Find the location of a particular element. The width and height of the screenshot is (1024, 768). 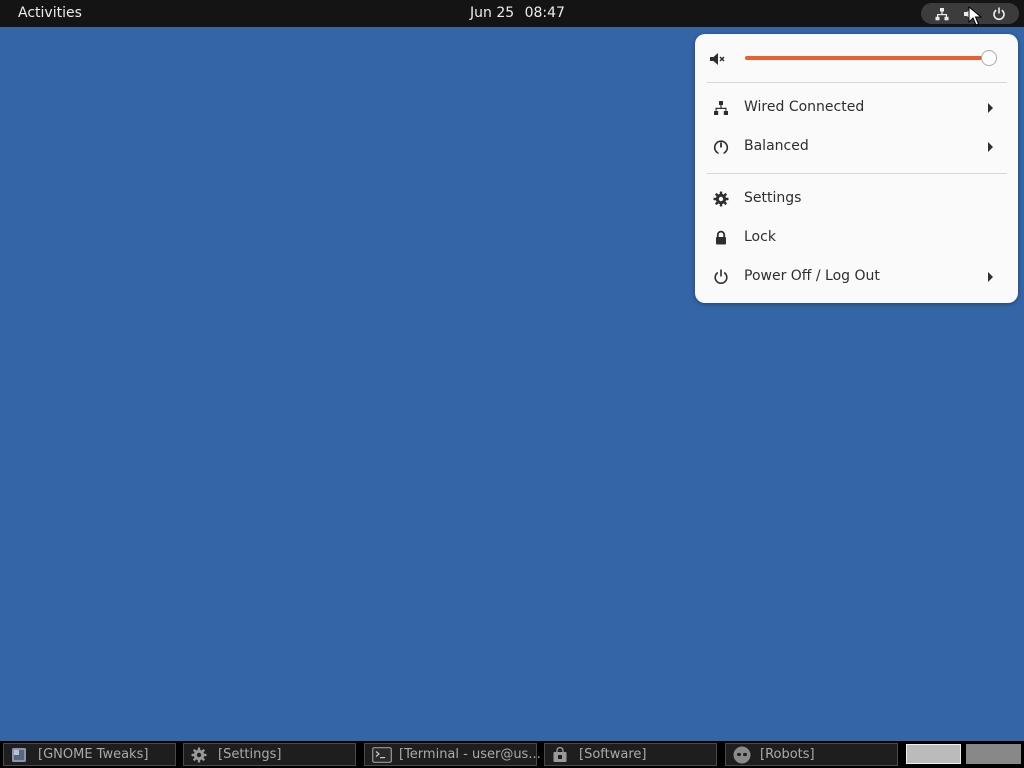

workspace-1-button is located at coordinates (933, 754).